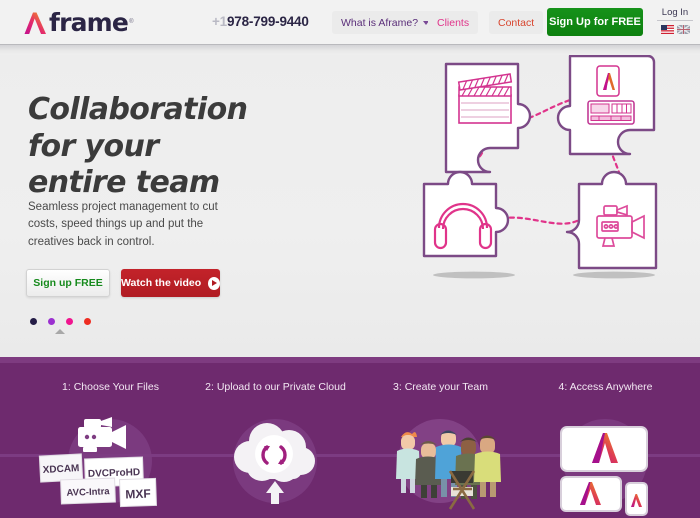 The width and height of the screenshot is (700, 518). I want to click on step-4-label: 4: Access Anywhere, so click(605, 387).